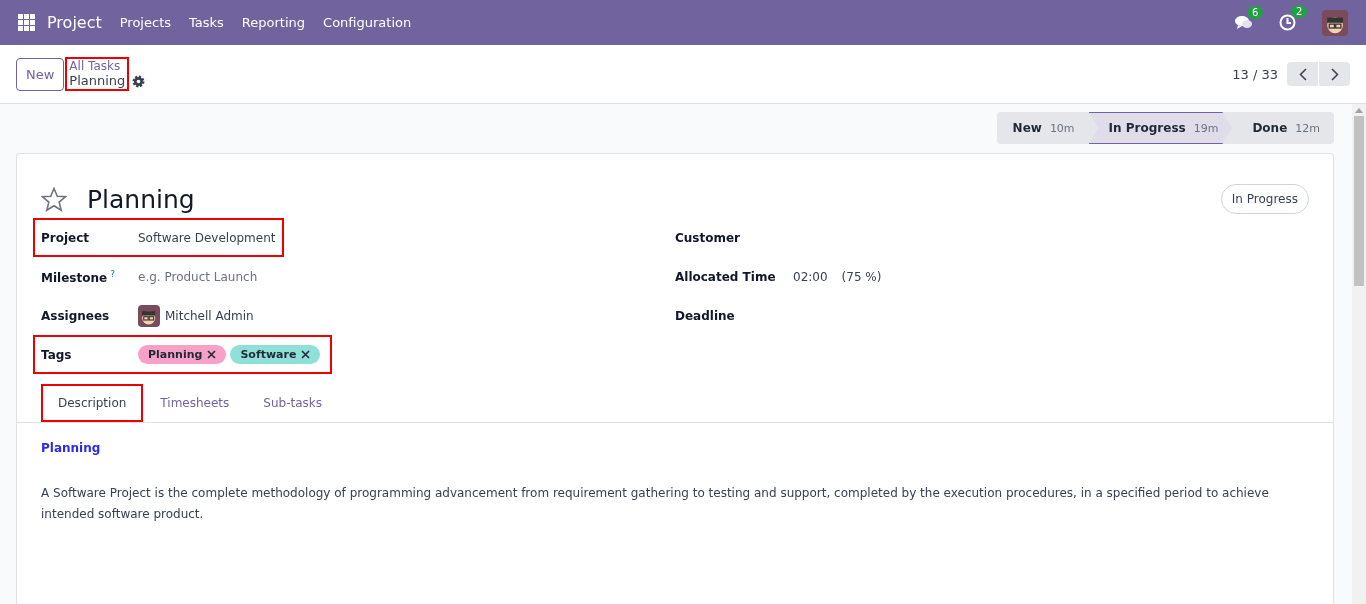  Describe the element at coordinates (861, 276) in the screenshot. I see `time-percent: (75 %)` at that location.